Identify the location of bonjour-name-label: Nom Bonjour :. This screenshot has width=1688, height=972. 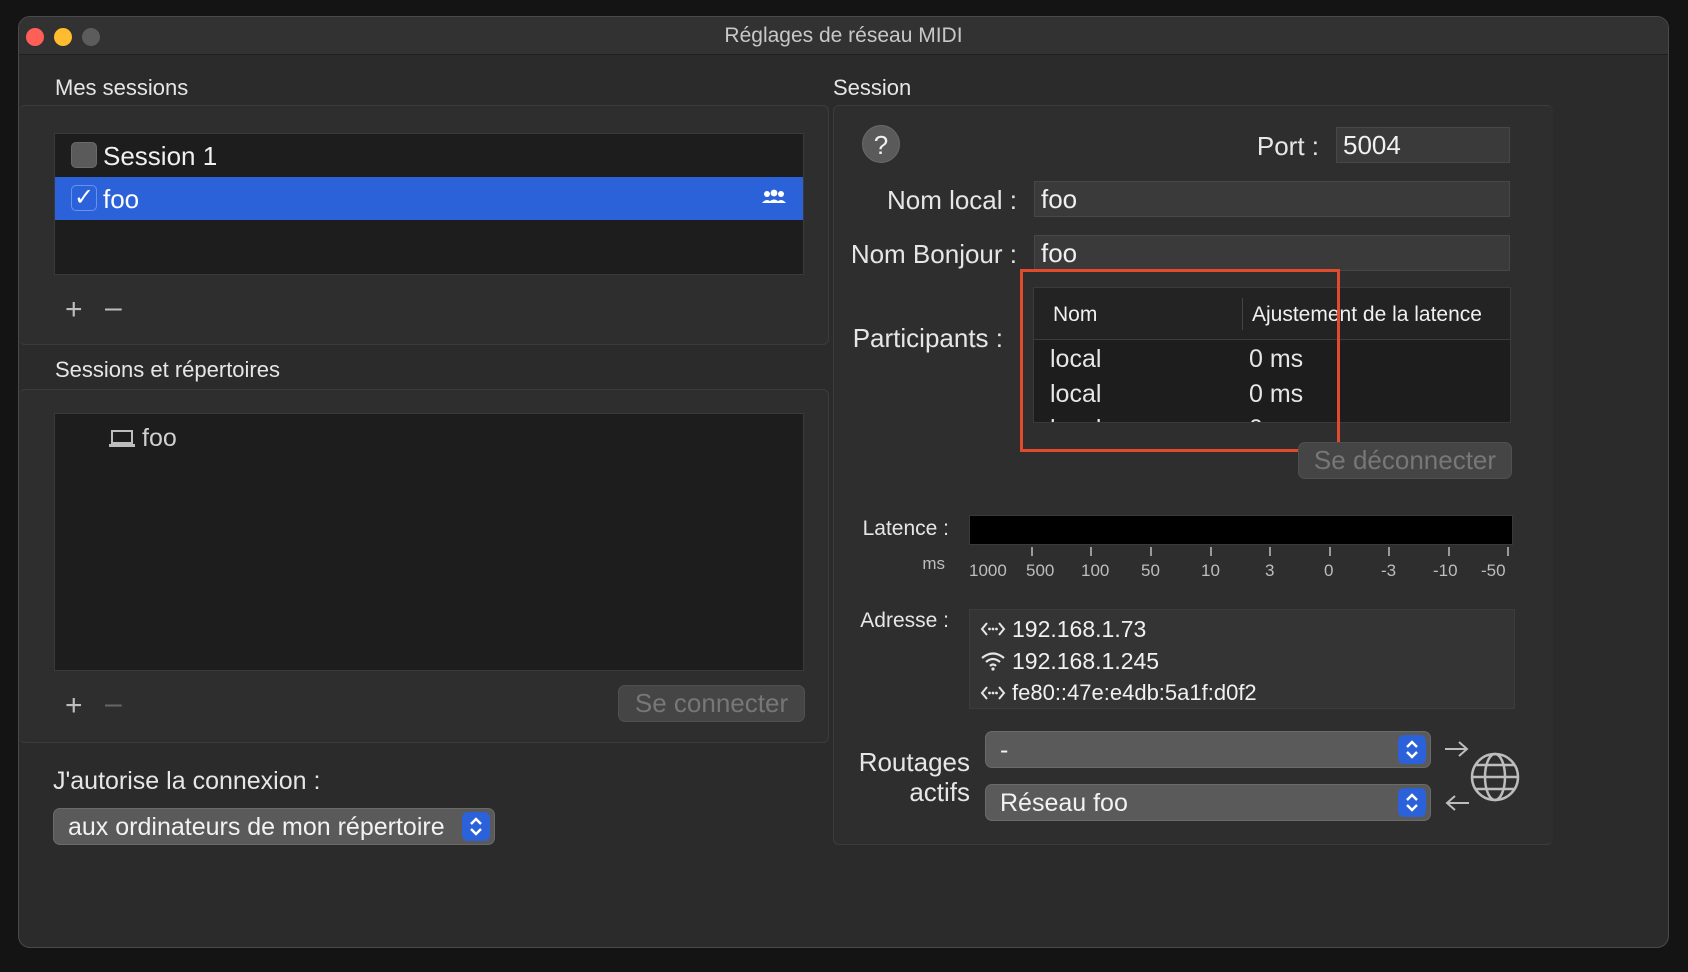
(933, 254).